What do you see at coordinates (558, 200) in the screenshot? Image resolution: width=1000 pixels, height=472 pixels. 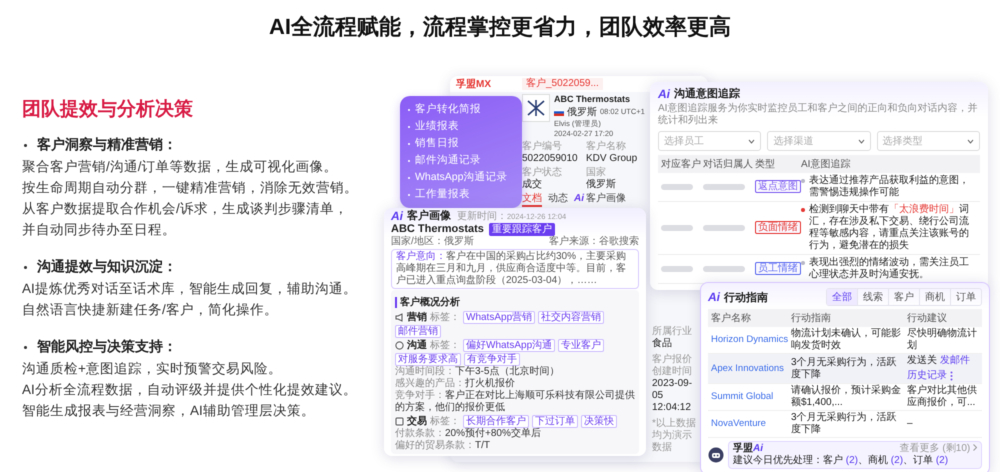 I see `detail-tab: 动态` at bounding box center [558, 200].